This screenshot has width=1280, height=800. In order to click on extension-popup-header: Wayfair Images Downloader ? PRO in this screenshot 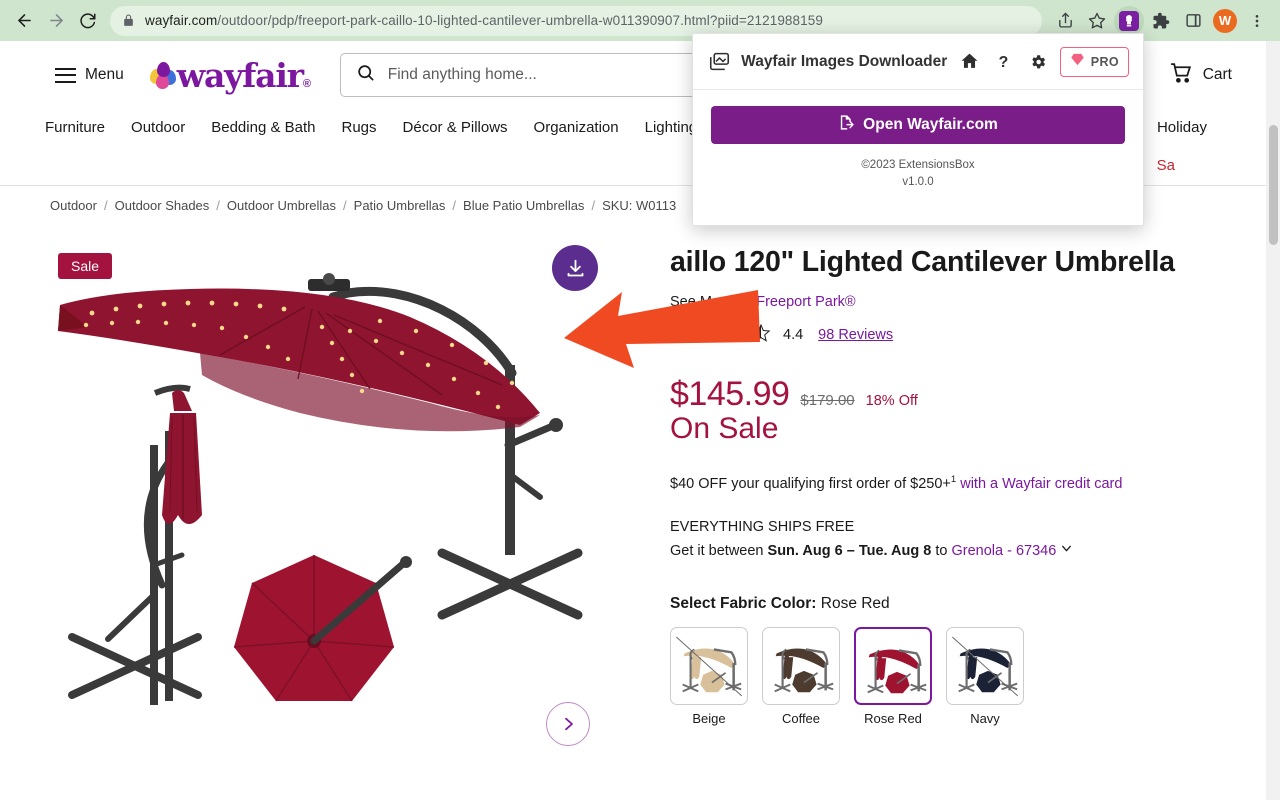, I will do `click(918, 62)`.